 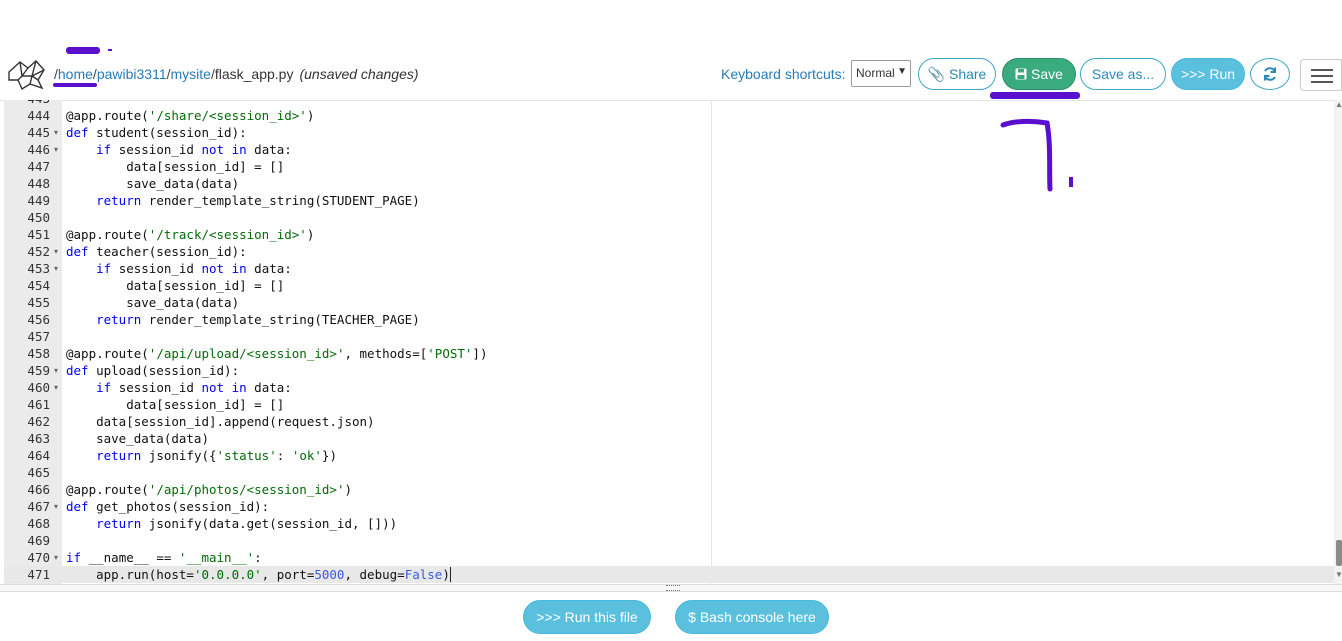 I want to click on gutter-row: 465, so click(x=33, y=472).